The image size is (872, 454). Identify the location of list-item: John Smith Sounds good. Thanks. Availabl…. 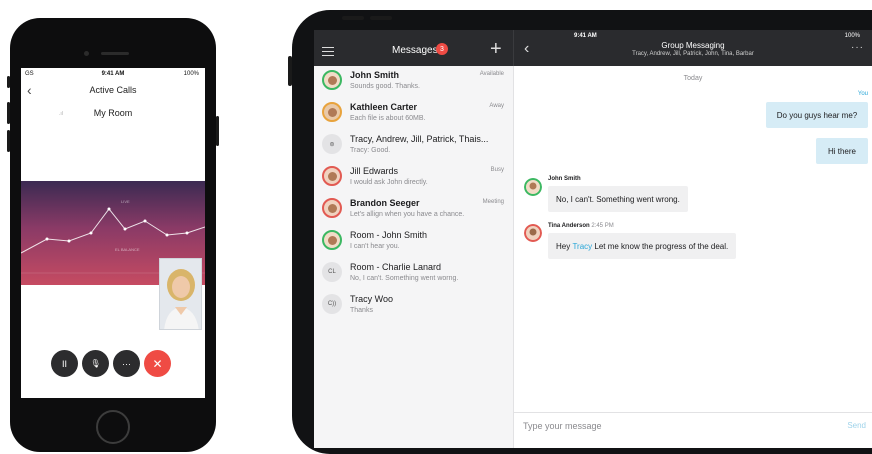
(414, 82).